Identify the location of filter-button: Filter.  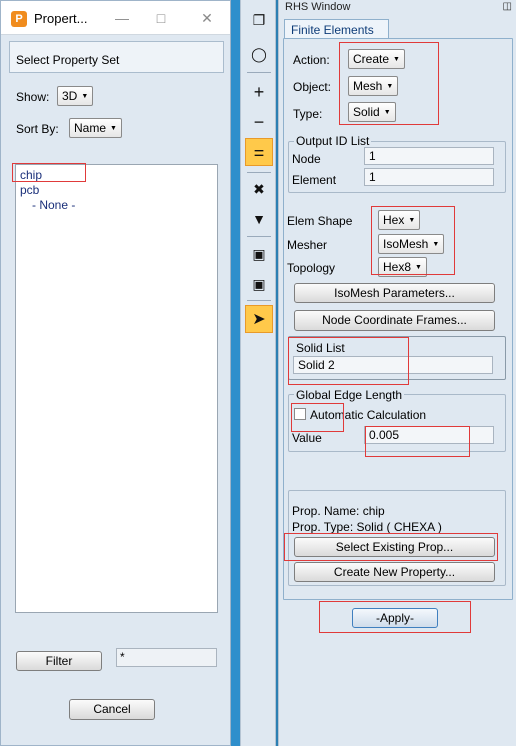
(59, 661).